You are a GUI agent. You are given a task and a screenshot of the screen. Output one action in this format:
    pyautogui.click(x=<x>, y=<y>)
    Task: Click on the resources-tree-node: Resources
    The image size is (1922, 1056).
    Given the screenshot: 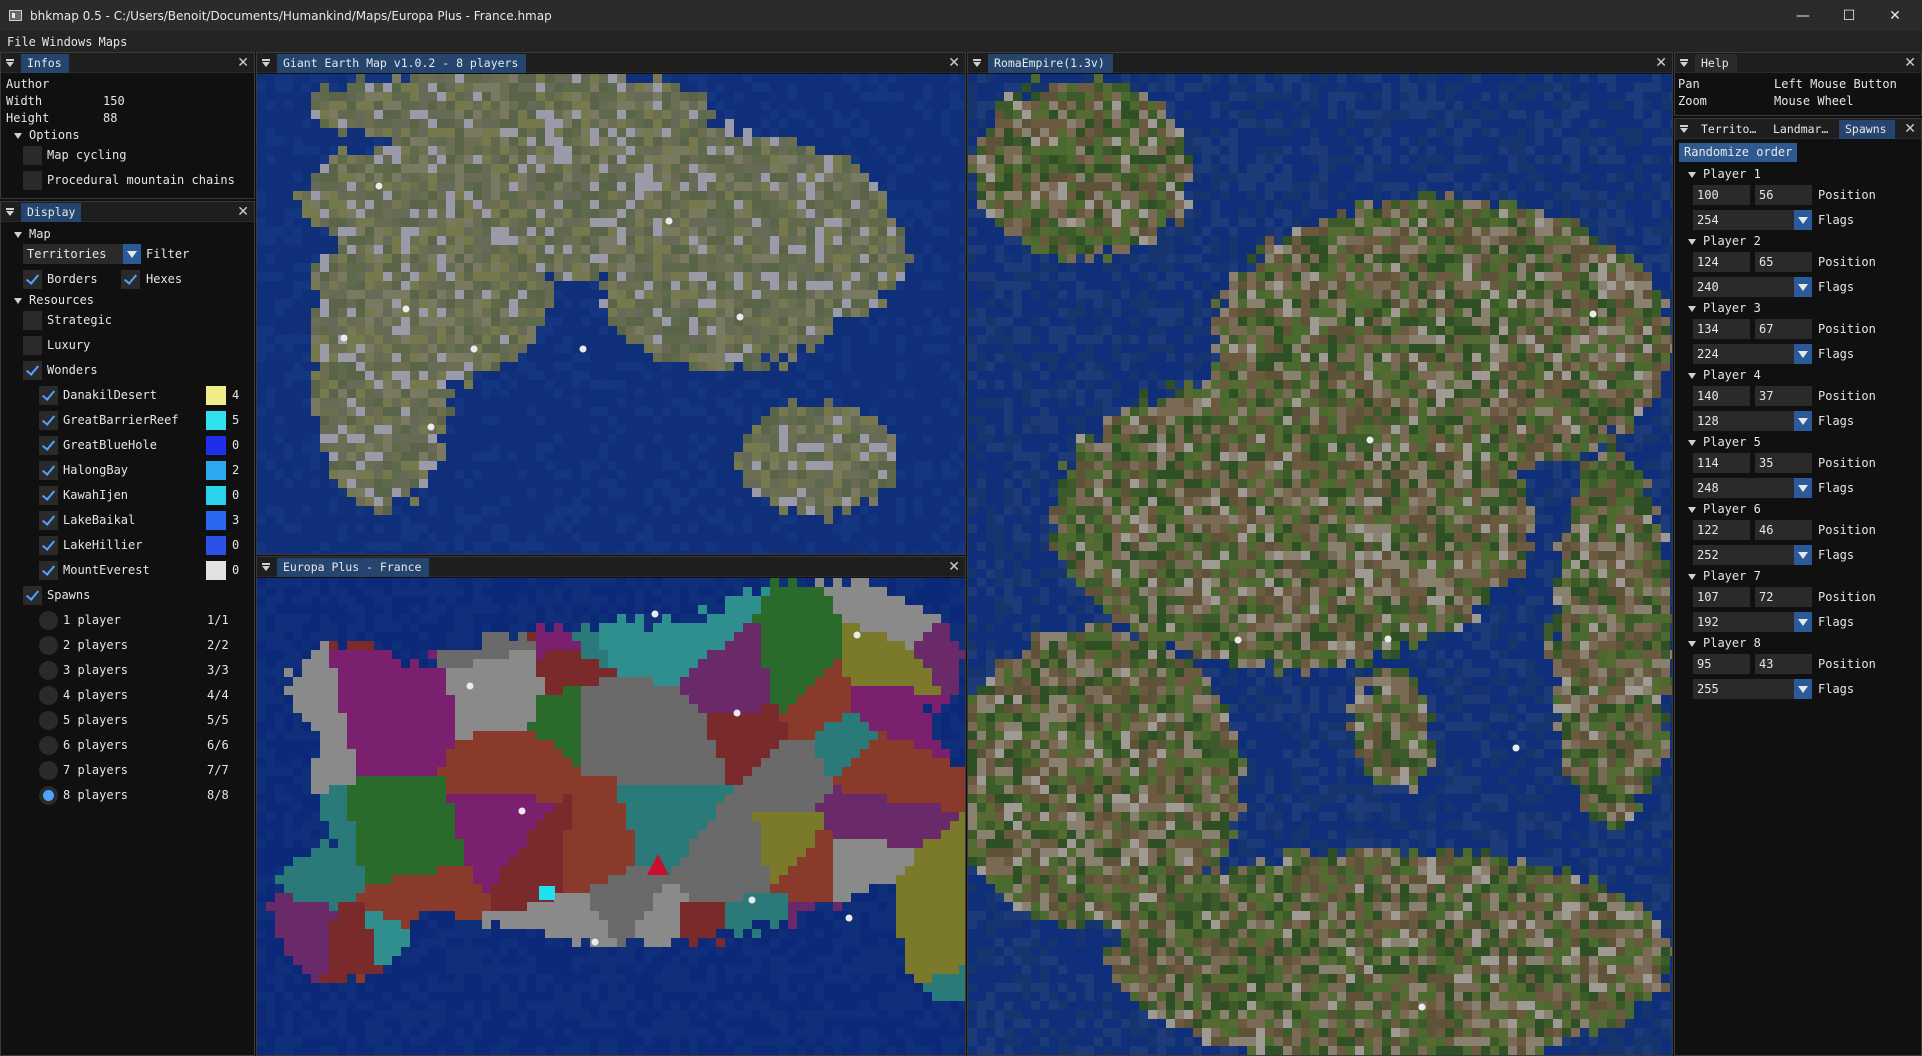 What is the action you would take?
    pyautogui.click(x=54, y=300)
    